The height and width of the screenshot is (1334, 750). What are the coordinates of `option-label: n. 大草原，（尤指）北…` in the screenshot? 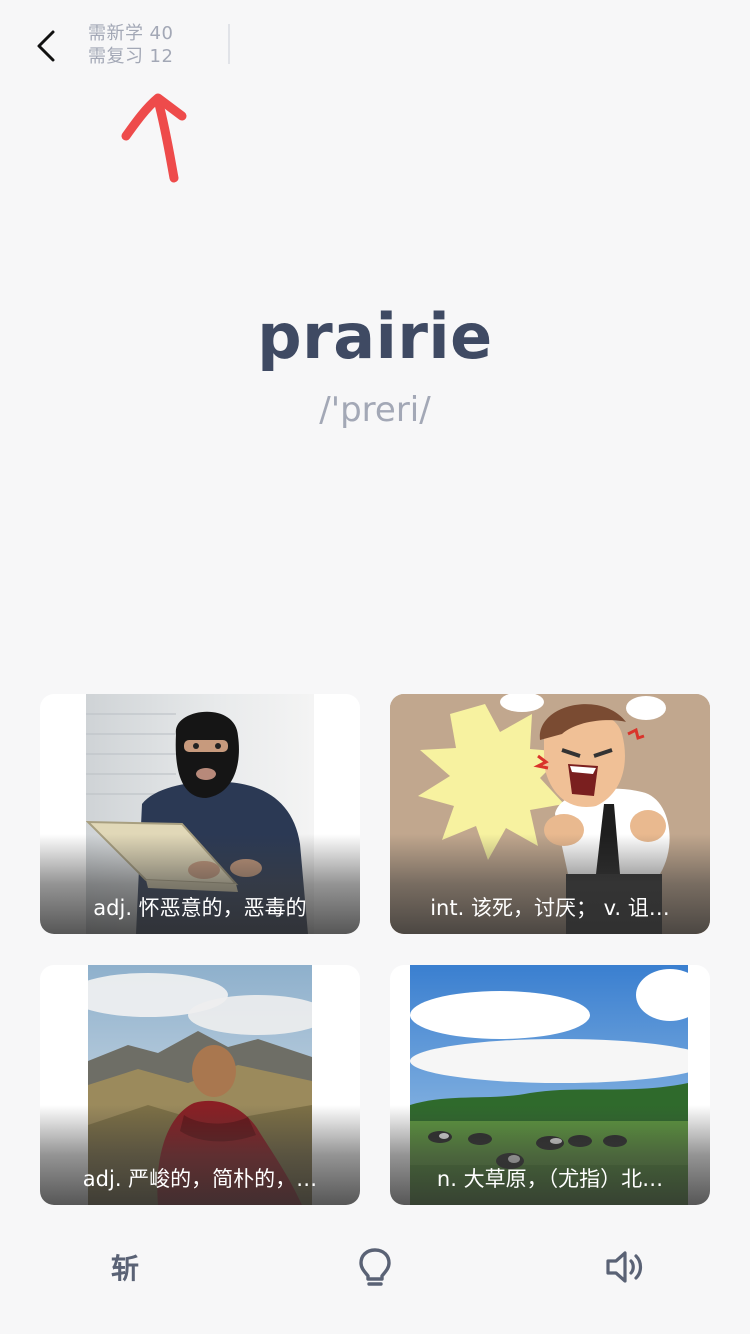 It's located at (550, 1179).